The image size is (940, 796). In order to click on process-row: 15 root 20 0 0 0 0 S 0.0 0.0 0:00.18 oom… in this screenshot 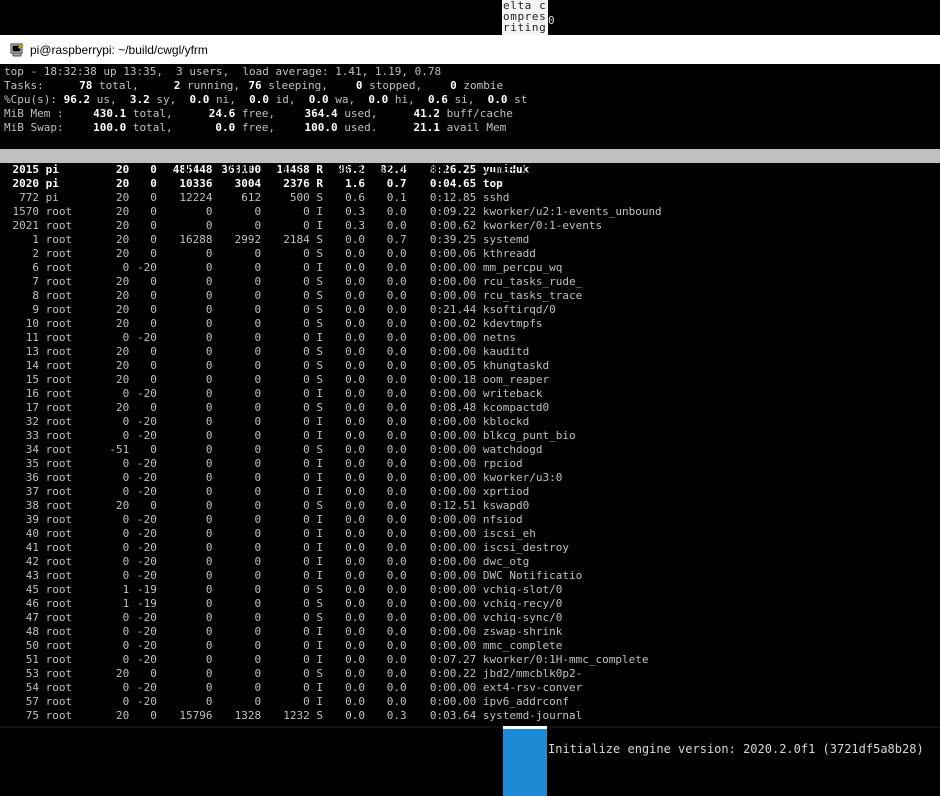, I will do `click(472, 380)`.